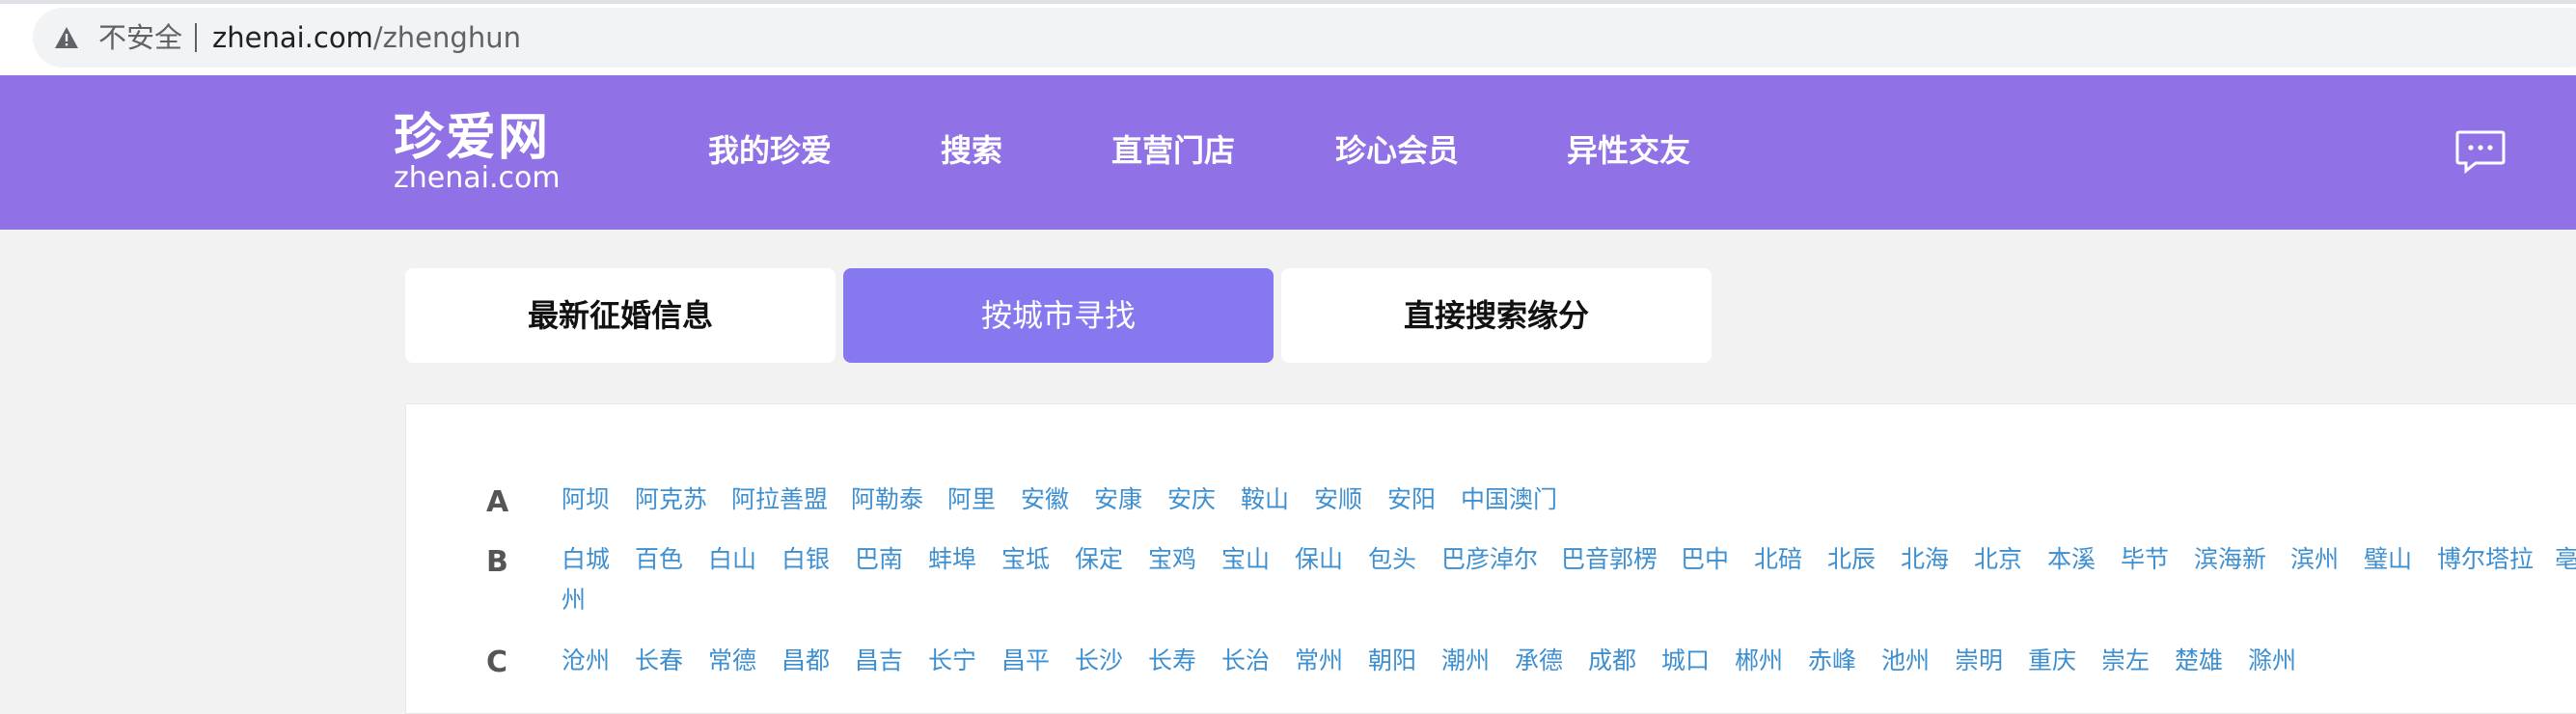  What do you see at coordinates (1979, 661) in the screenshot?
I see `city-link: 崇明` at bounding box center [1979, 661].